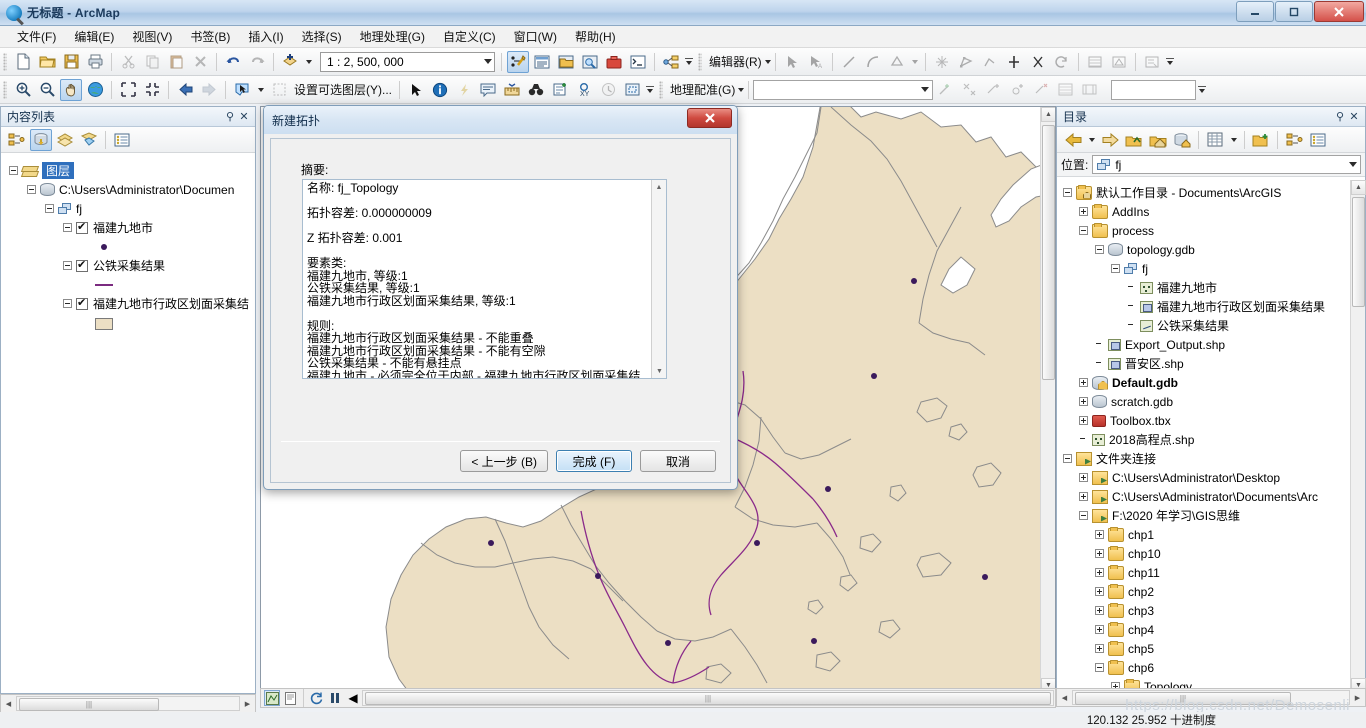 The image size is (1366, 728). I want to click on connect-to-folder-icon, so click(1261, 140).